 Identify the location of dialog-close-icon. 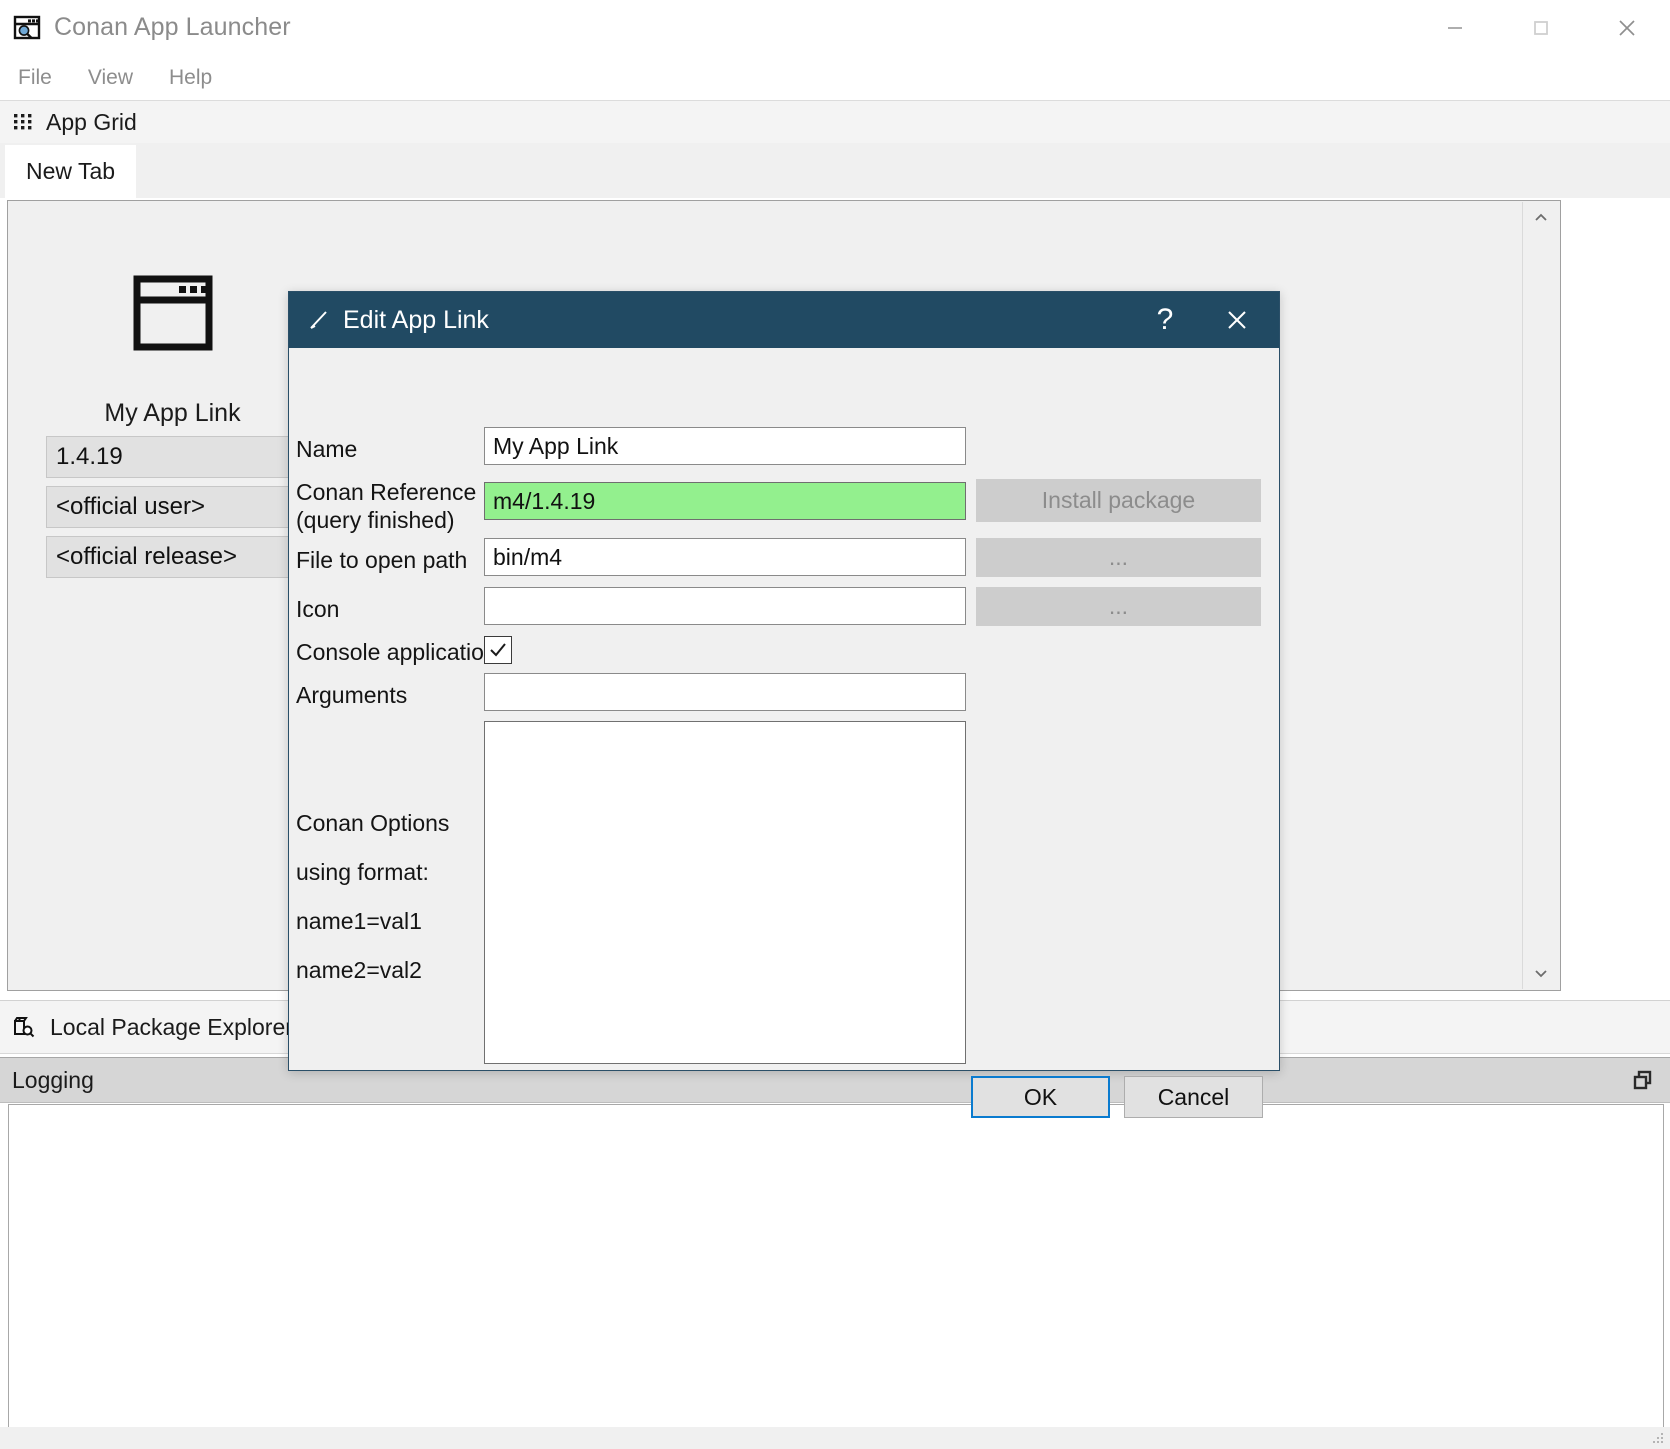
(1237, 320).